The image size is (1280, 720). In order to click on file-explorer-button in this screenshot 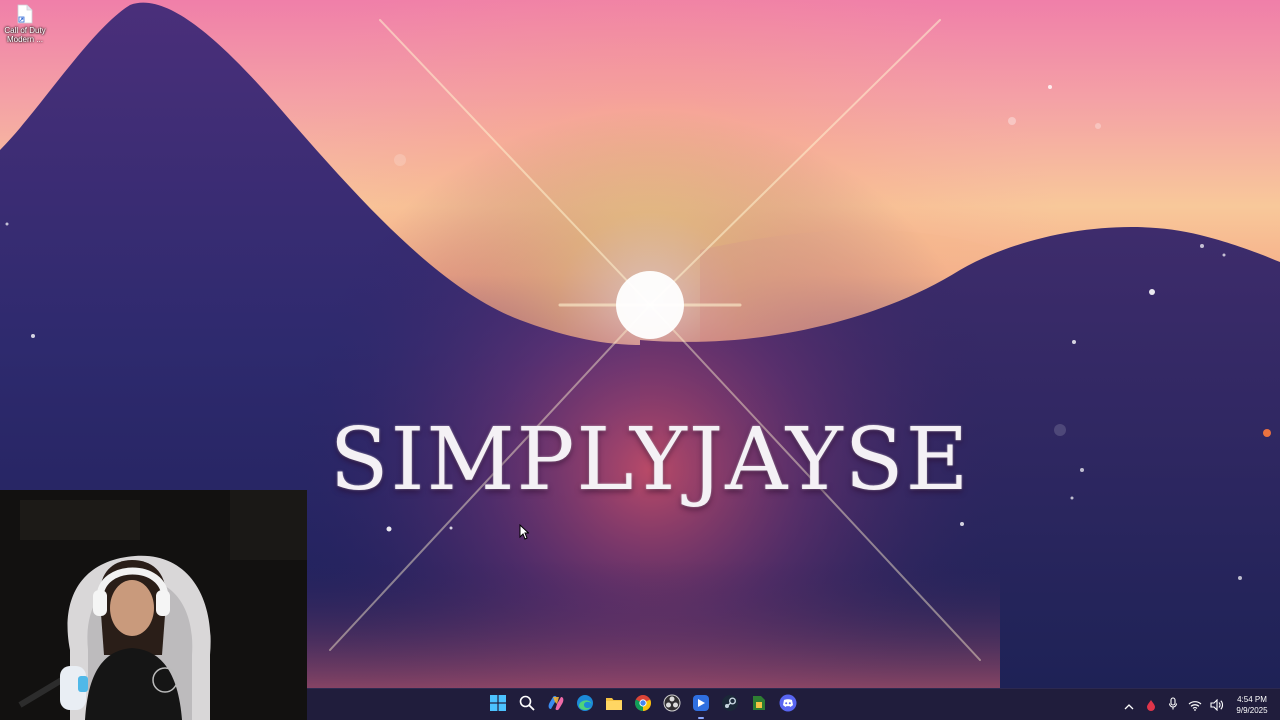, I will do `click(613, 705)`.